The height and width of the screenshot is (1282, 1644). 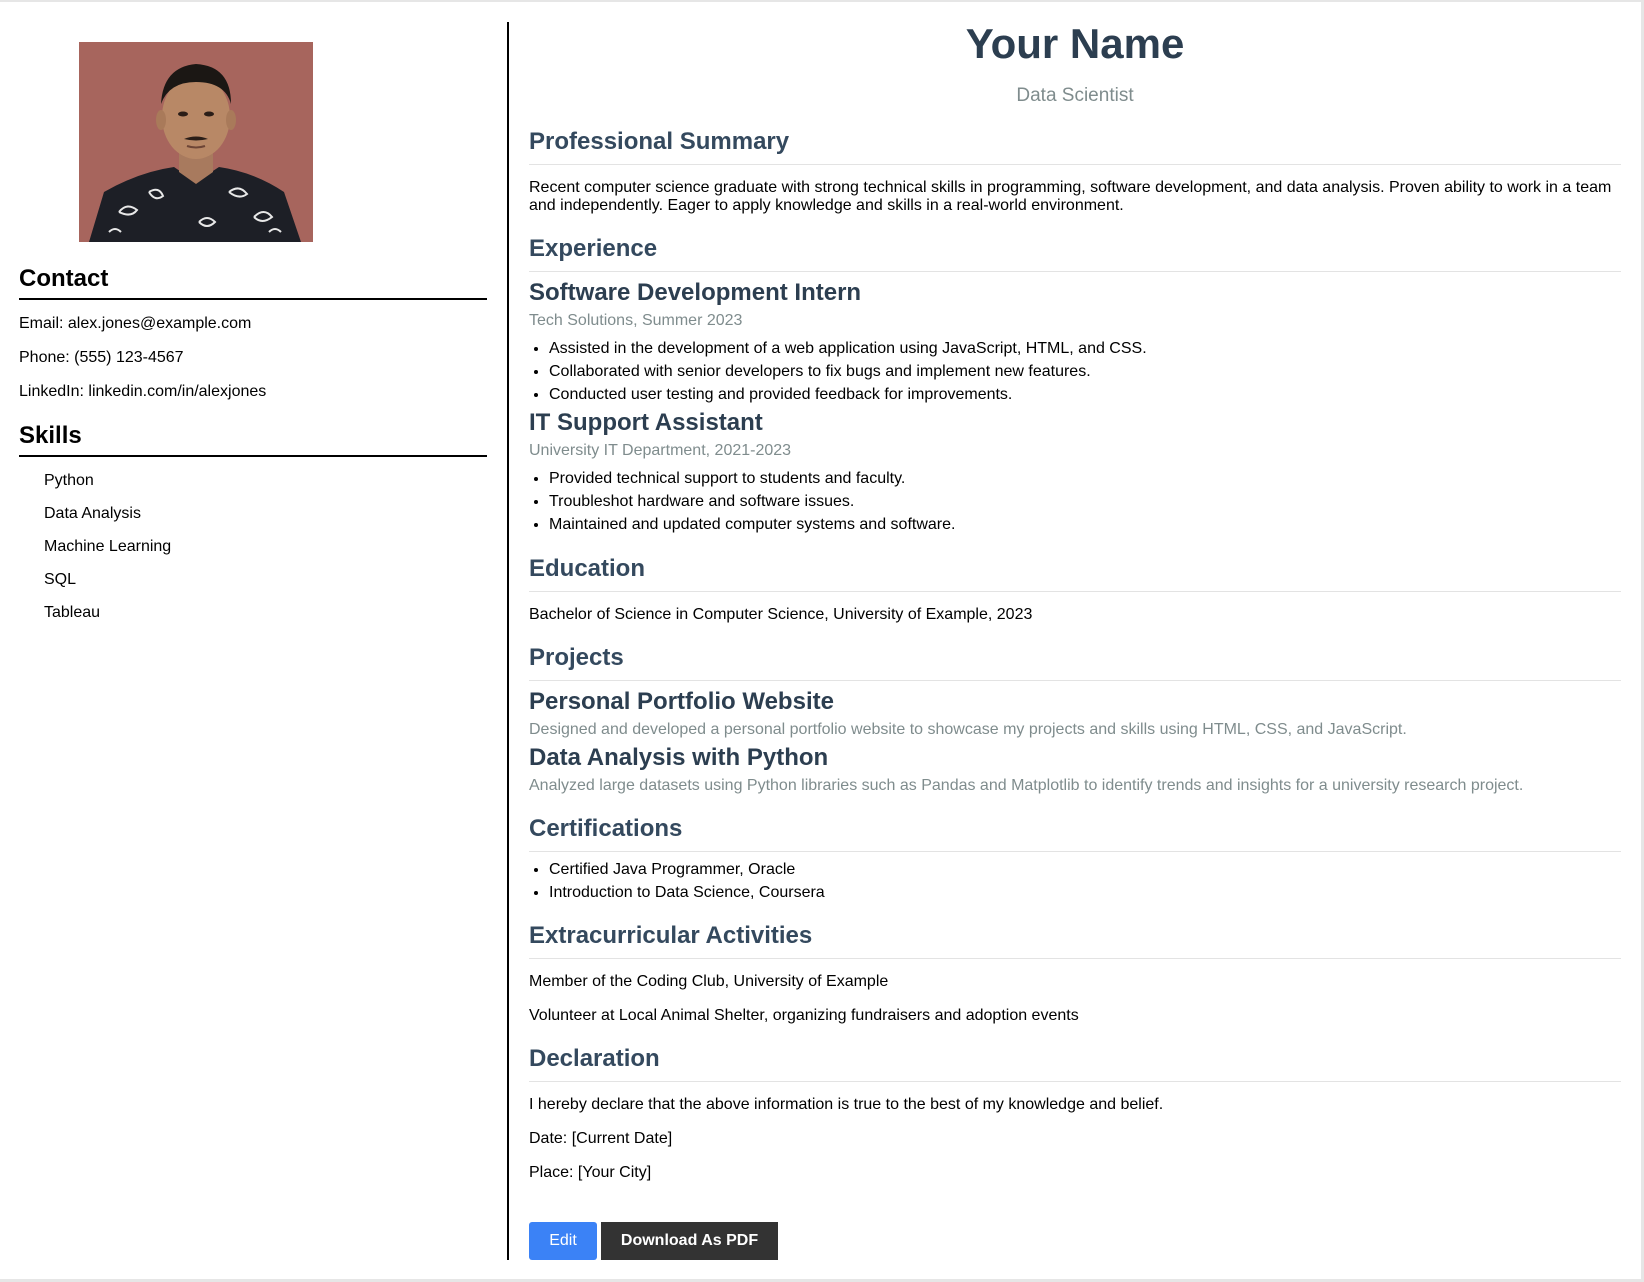 I want to click on certifications-heading: Certifications, so click(x=1075, y=833).